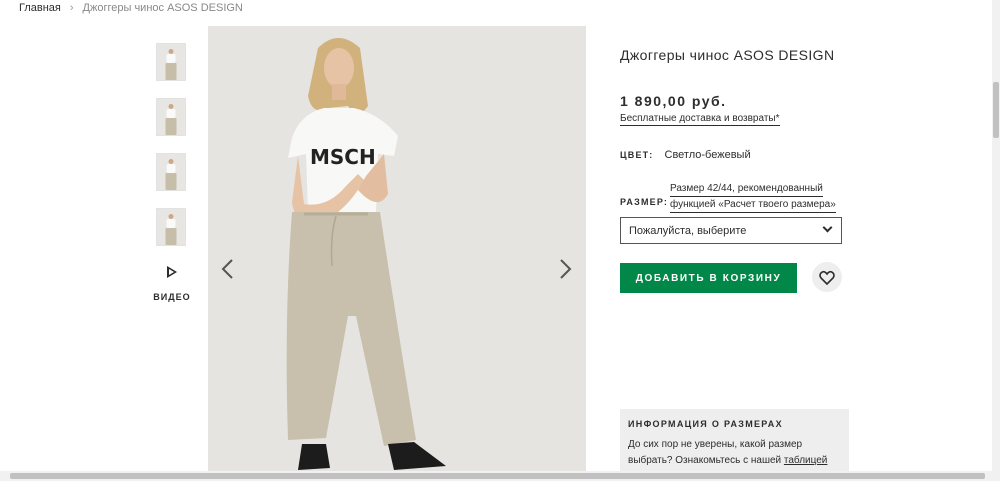 This screenshot has height=481, width=1000. Describe the element at coordinates (806, 460) in the screenshot. I see `size-chart-link: таблицей` at that location.